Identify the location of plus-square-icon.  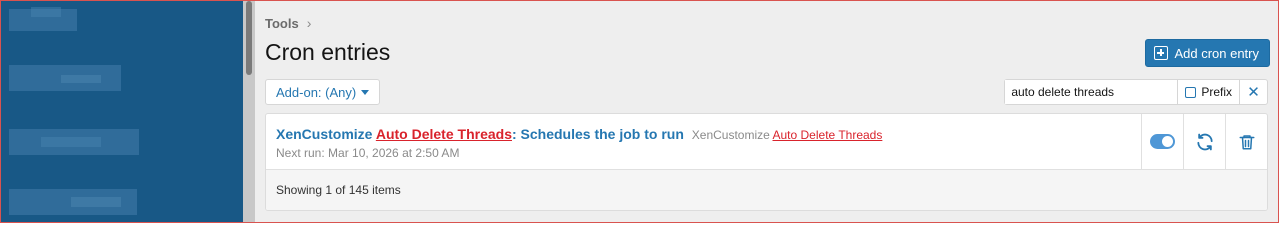
(1161, 53).